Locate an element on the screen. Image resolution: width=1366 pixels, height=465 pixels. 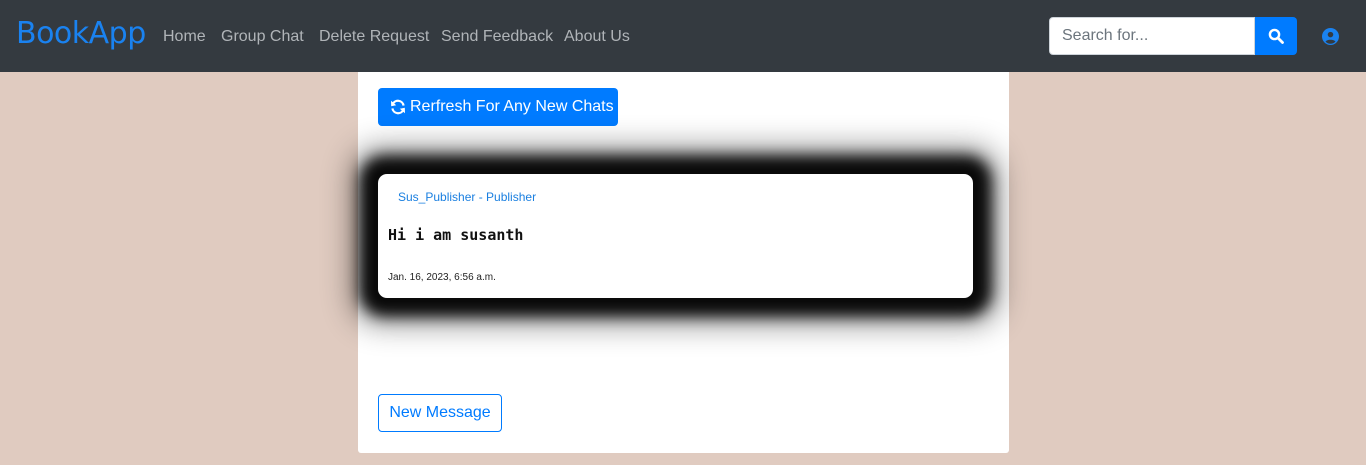
search-button is located at coordinates (1276, 36).